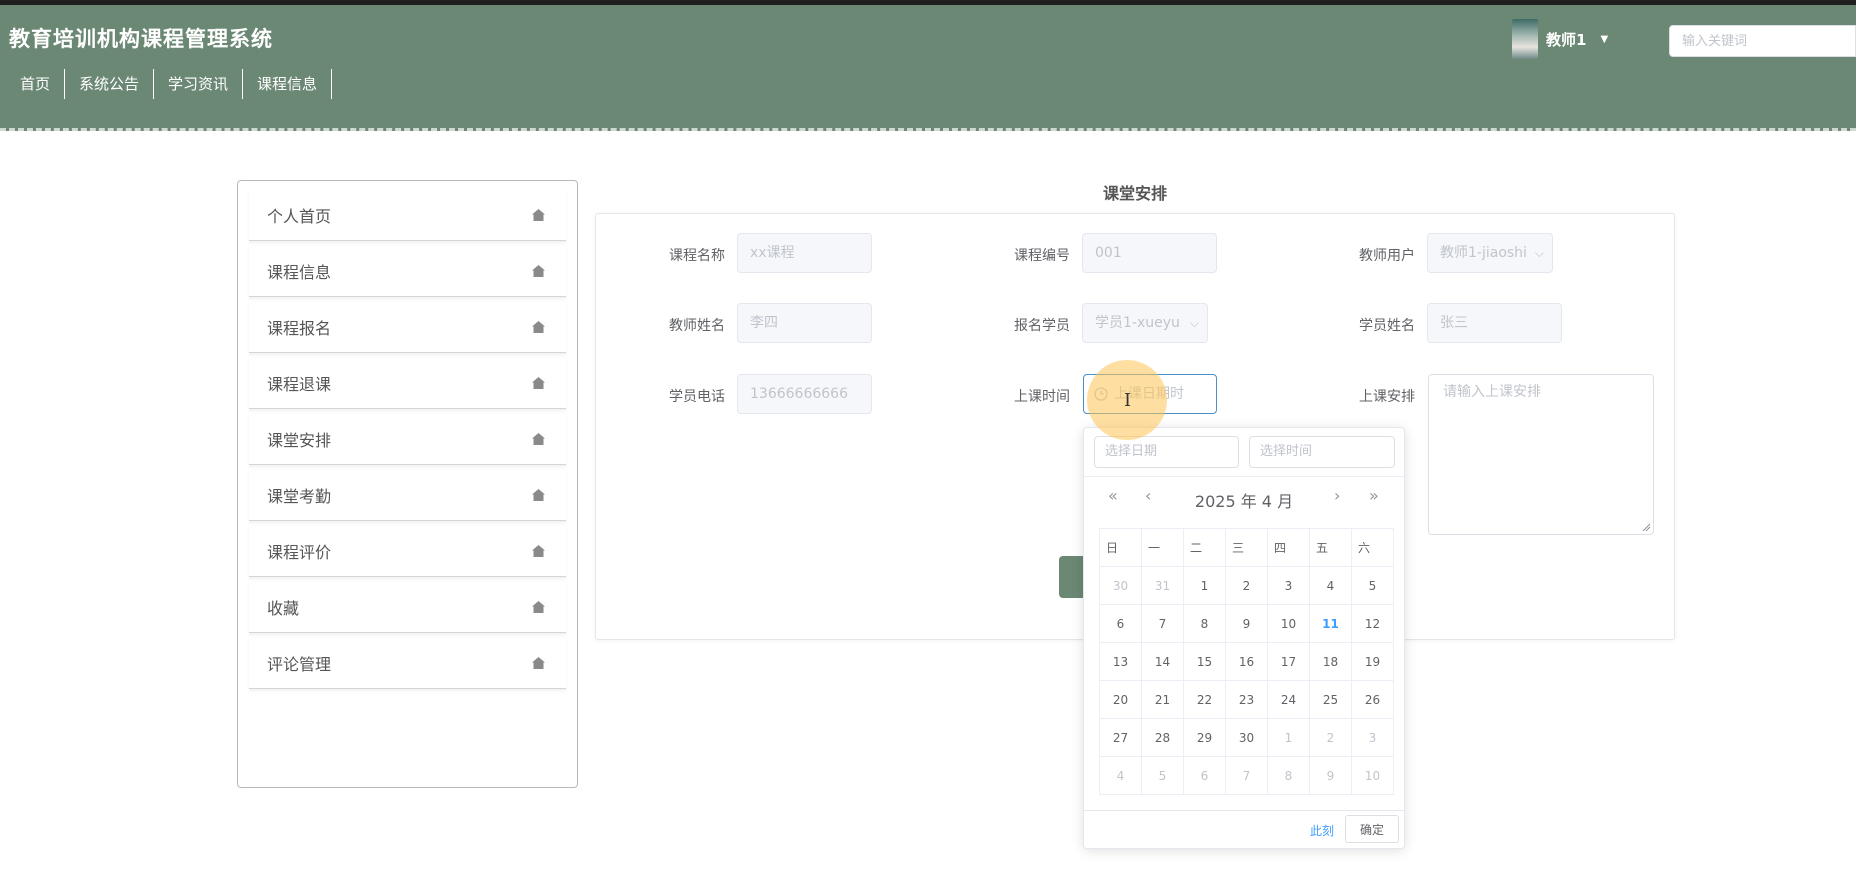 The width and height of the screenshot is (1856, 871). Describe the element at coordinates (804, 323) in the screenshot. I see `teacher-name-field: 李四` at that location.